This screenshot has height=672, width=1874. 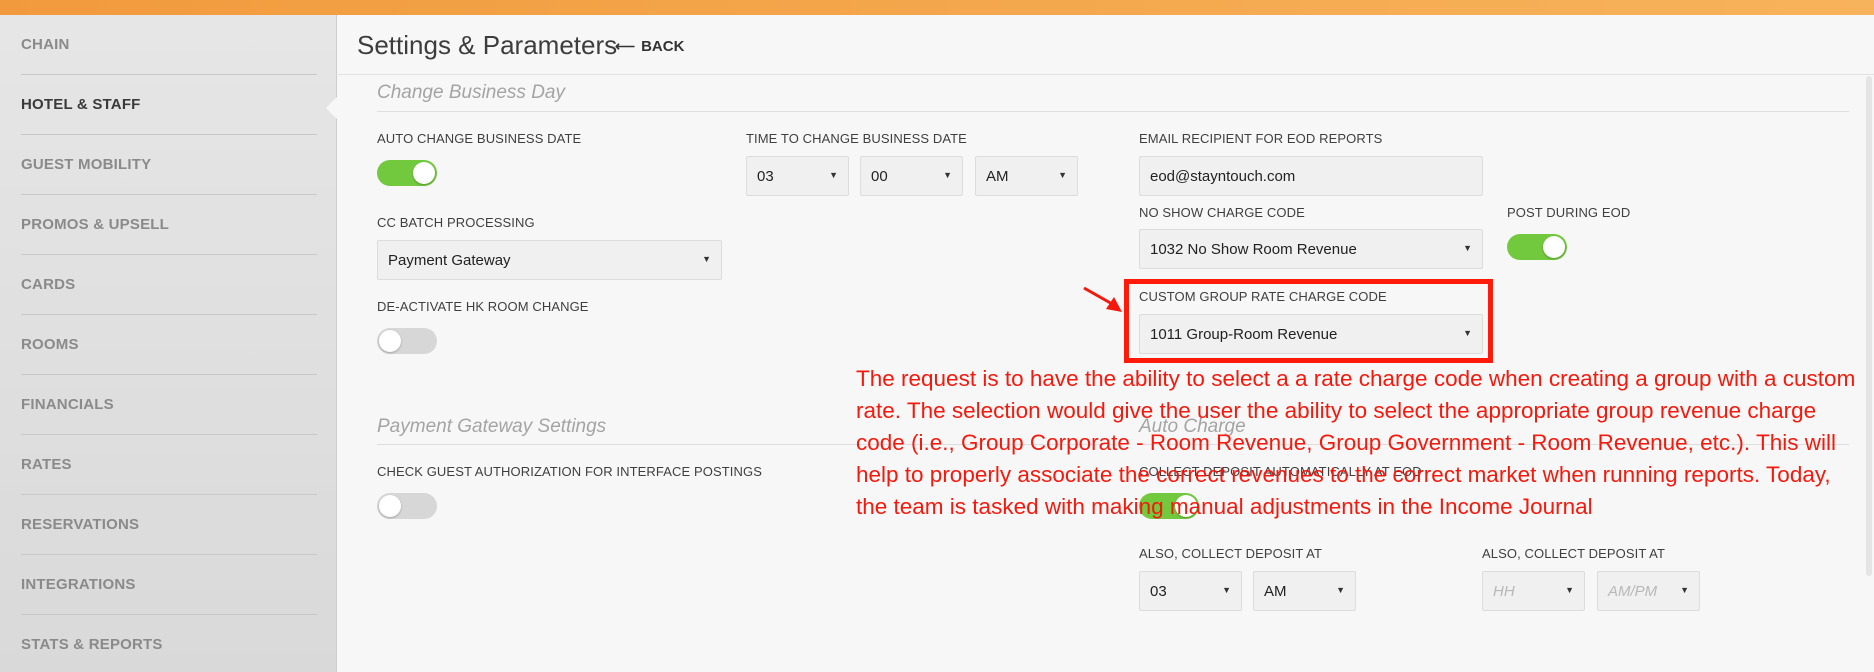 What do you see at coordinates (492, 426) in the screenshot?
I see `section-title-payment-gateway: Payment Gateway Settings` at bounding box center [492, 426].